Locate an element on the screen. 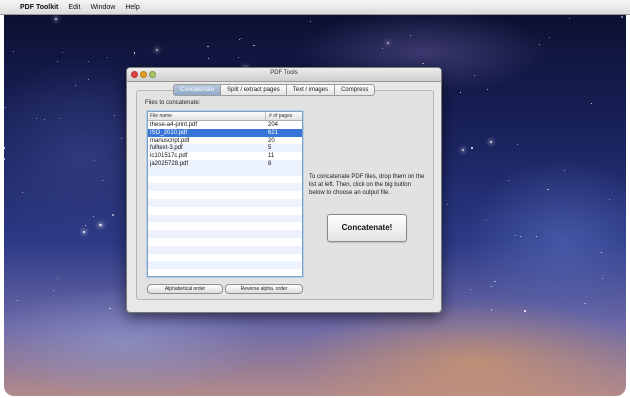 Image resolution: width=630 pixels, height=398 pixels. column-header-file-name: File name is located at coordinates (207, 116).